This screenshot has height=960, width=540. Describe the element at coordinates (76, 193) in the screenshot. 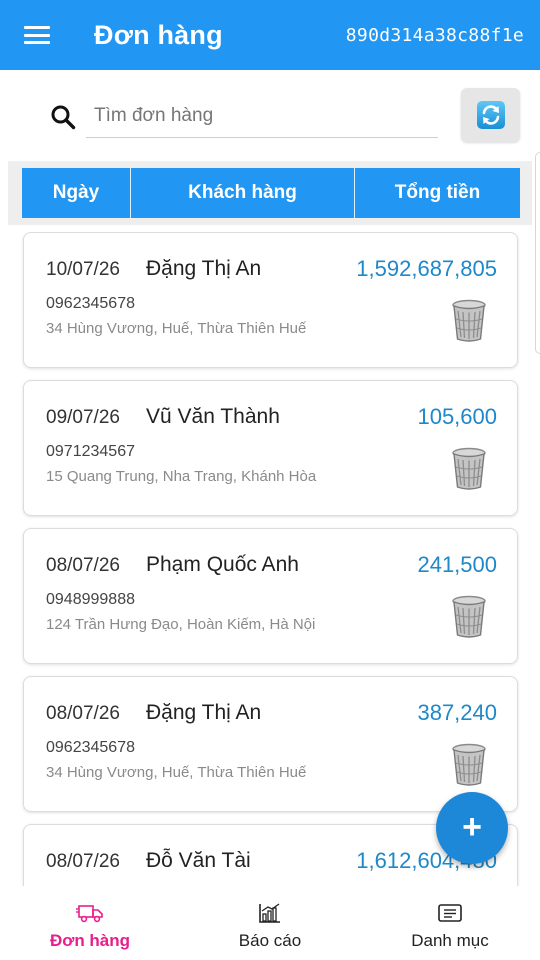

I see `column-header-date: Ngày` at that location.